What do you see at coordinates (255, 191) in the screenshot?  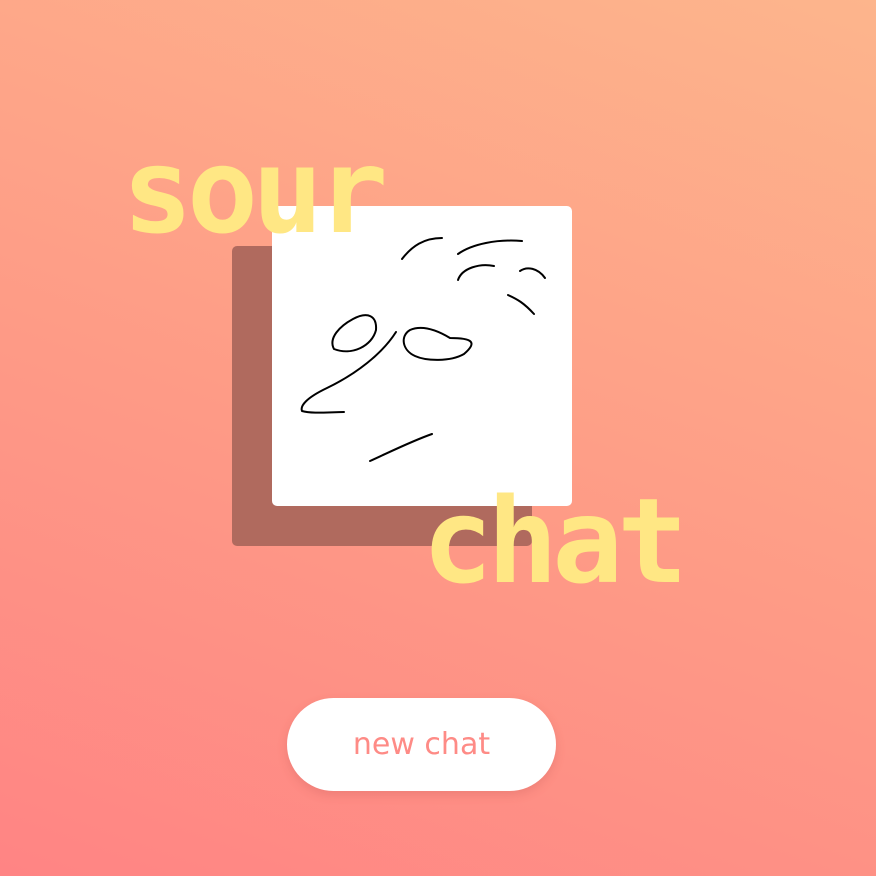 I see `app-title-sour: sour` at bounding box center [255, 191].